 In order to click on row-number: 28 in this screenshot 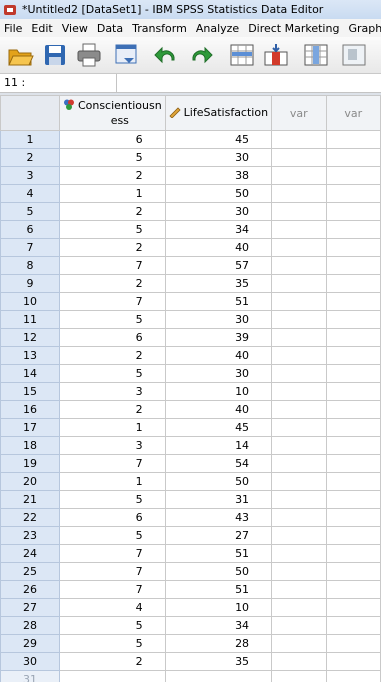, I will do `click(30, 625)`.